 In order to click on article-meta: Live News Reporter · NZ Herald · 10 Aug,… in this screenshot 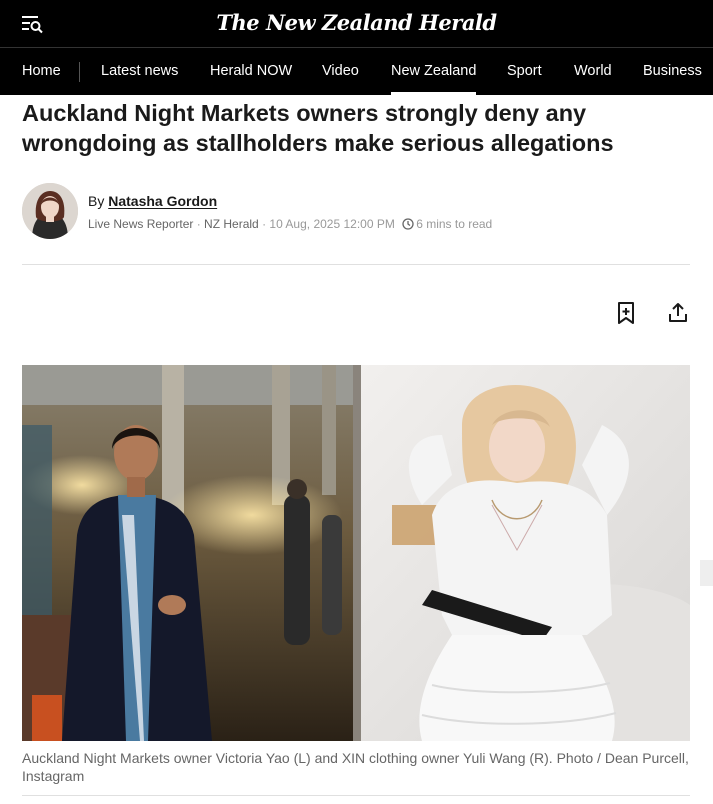, I will do `click(290, 225)`.